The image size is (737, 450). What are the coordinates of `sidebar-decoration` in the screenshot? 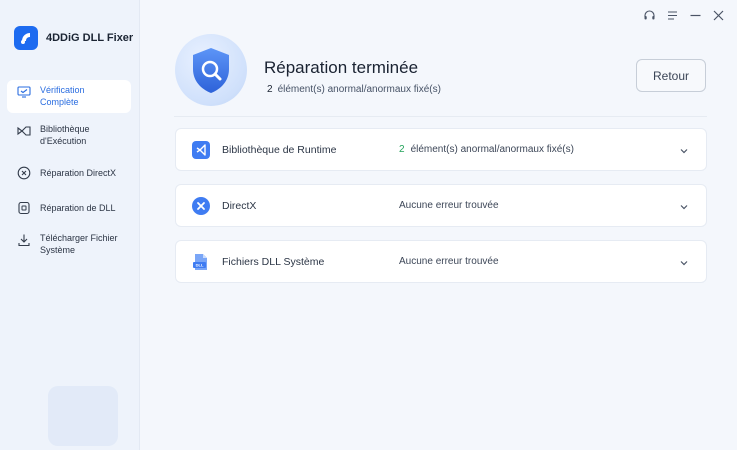 It's located at (83, 416).